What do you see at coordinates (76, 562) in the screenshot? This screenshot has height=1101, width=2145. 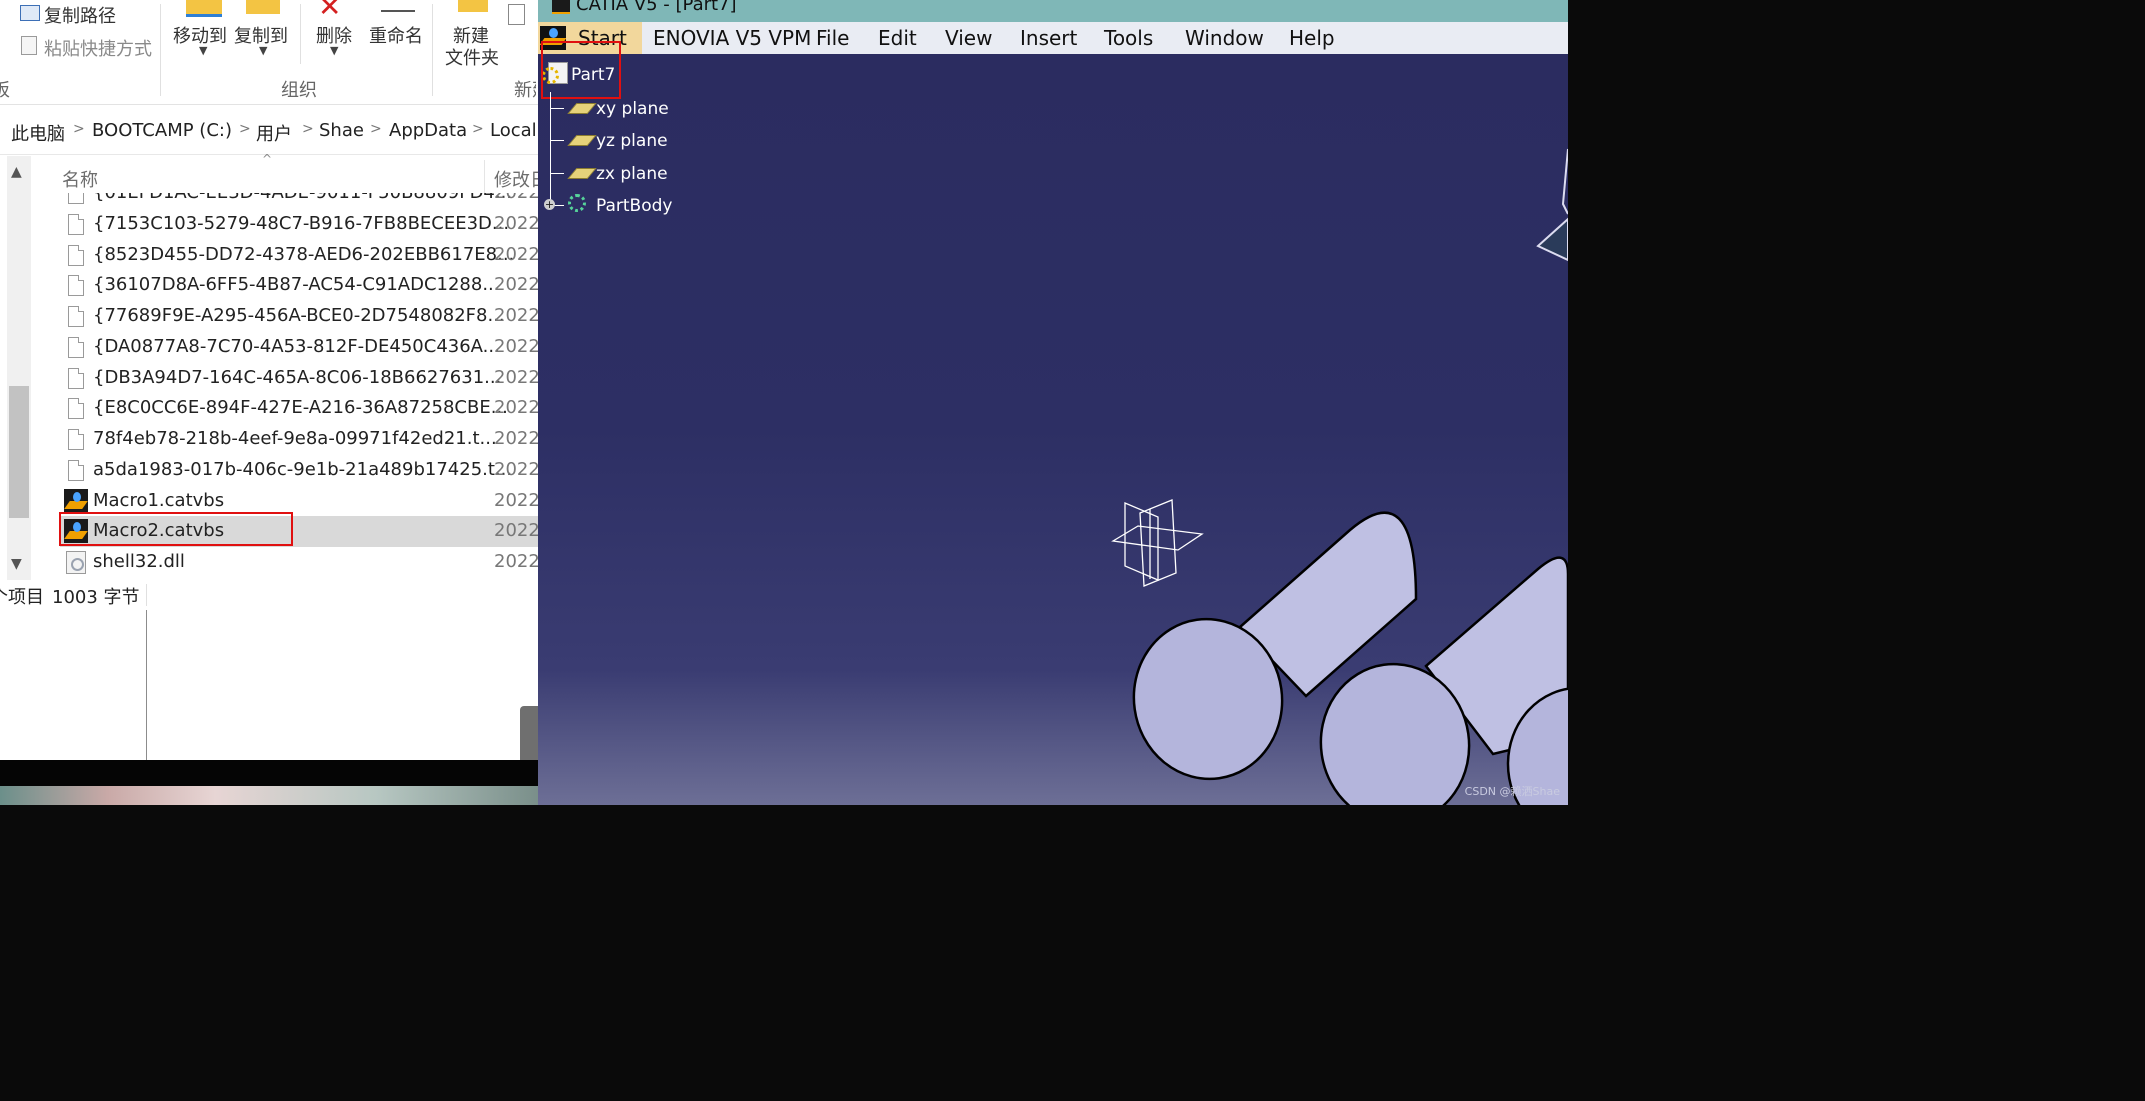 I see `dll-file-icon` at bounding box center [76, 562].